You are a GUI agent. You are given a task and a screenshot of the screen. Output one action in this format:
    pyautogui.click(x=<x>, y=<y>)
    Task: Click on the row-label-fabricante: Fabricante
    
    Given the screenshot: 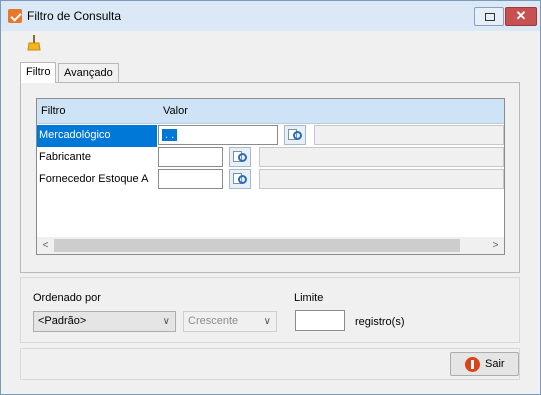 What is the action you would take?
    pyautogui.click(x=97, y=158)
    